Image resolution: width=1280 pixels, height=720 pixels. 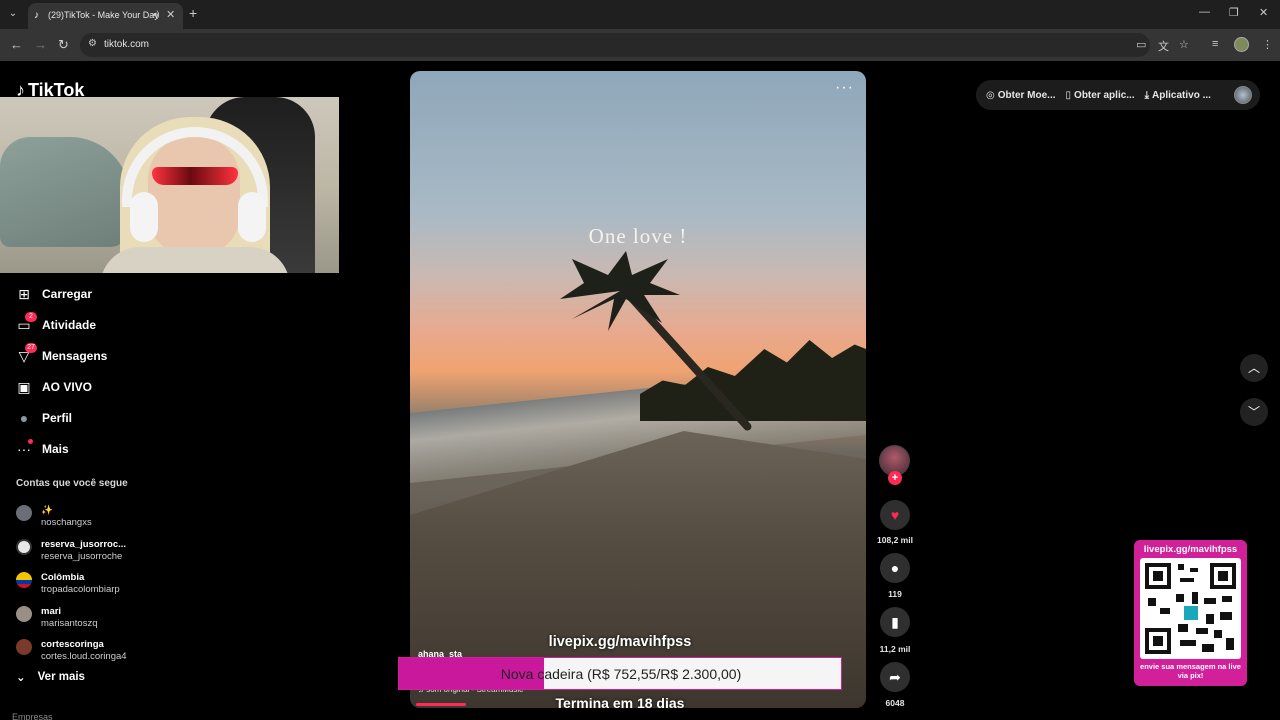 What do you see at coordinates (1190, 671) in the screenshot?
I see `qr-message: envie sua mensagem na live via pix!` at bounding box center [1190, 671].